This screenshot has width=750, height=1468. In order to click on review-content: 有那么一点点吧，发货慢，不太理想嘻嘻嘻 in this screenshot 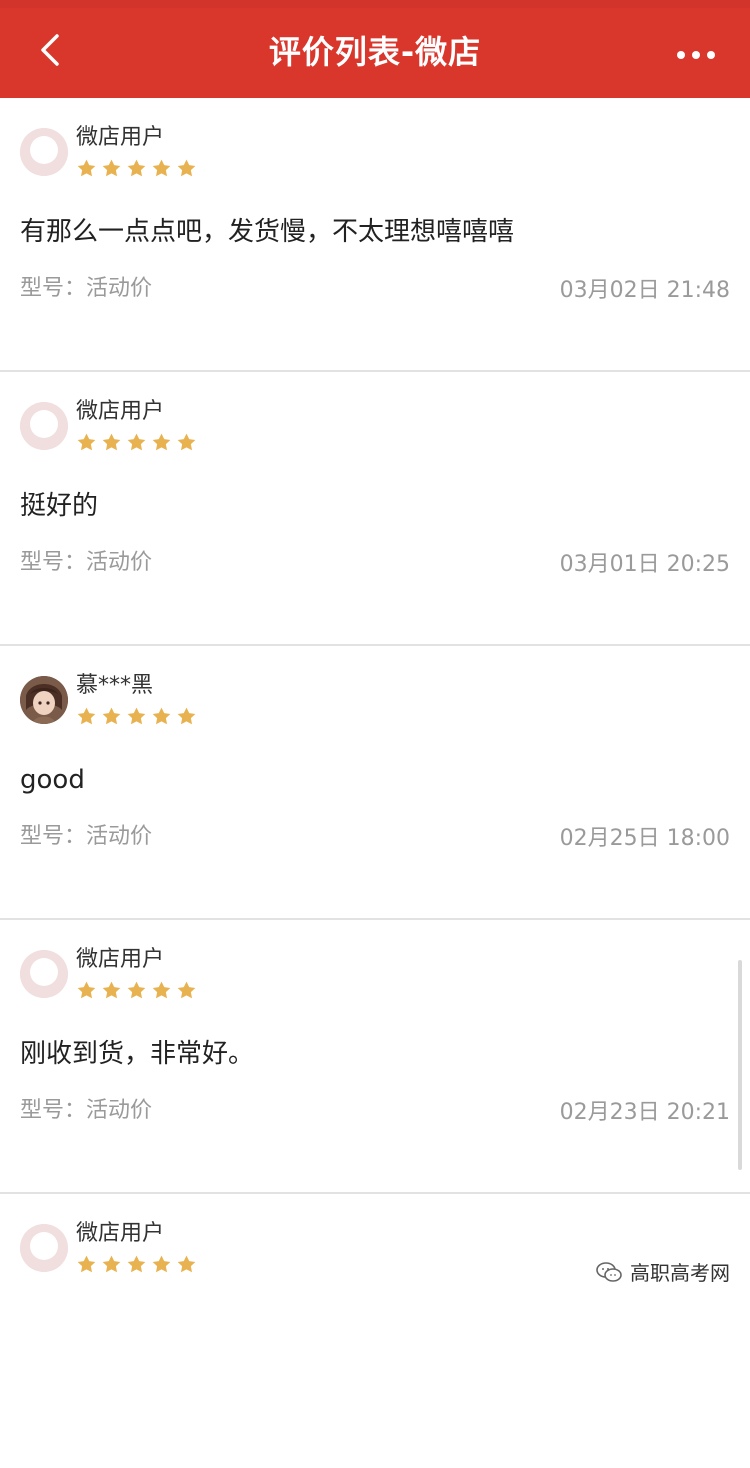, I will do `click(267, 232)`.